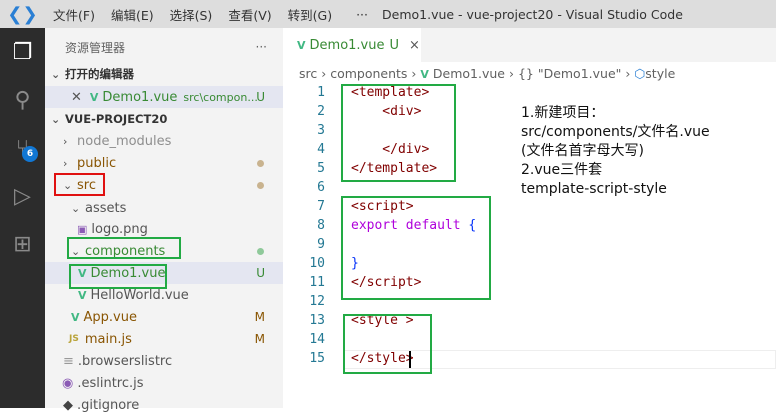 This screenshot has height=416, width=776. I want to click on breadcrumb-components: components, so click(368, 73).